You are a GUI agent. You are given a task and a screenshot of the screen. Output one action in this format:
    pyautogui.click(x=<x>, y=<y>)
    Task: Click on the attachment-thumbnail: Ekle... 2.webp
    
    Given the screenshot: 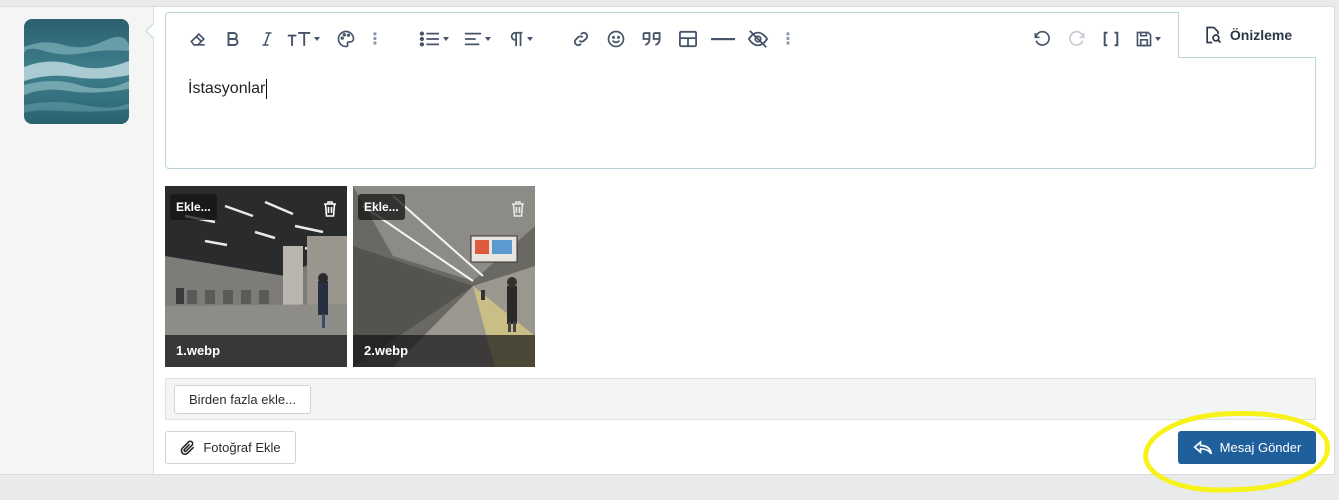 What is the action you would take?
    pyautogui.click(x=444, y=276)
    